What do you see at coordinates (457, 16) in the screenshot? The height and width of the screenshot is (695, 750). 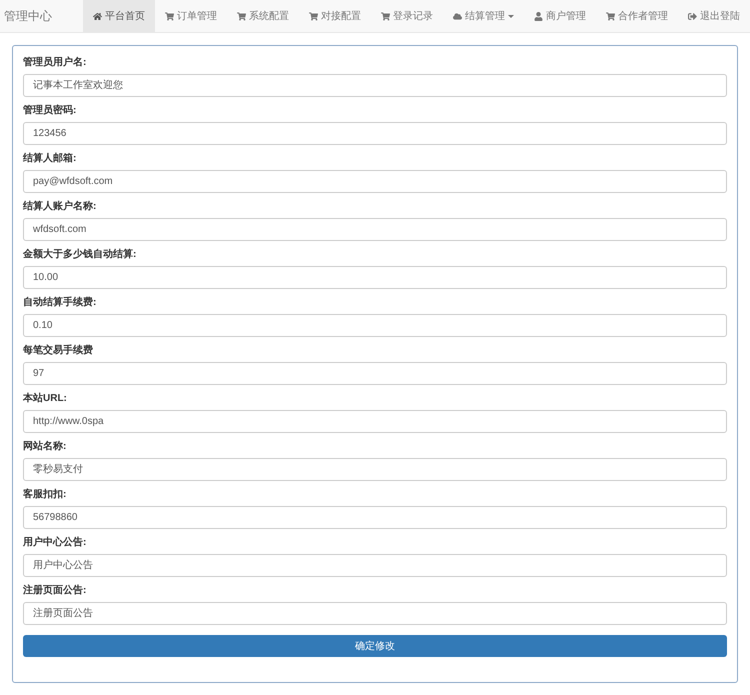 I see `cloud-icon` at bounding box center [457, 16].